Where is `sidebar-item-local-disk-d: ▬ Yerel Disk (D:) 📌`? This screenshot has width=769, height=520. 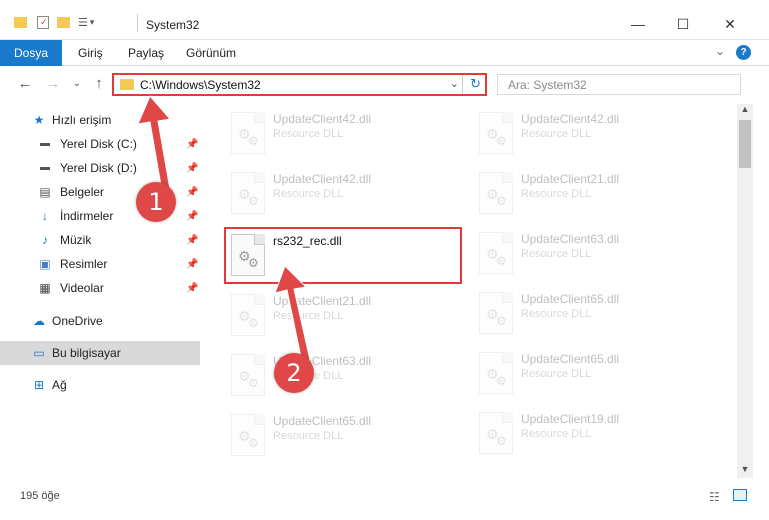 sidebar-item-local-disk-d: ▬ Yerel Disk (D:) 📌 is located at coordinates (100, 168).